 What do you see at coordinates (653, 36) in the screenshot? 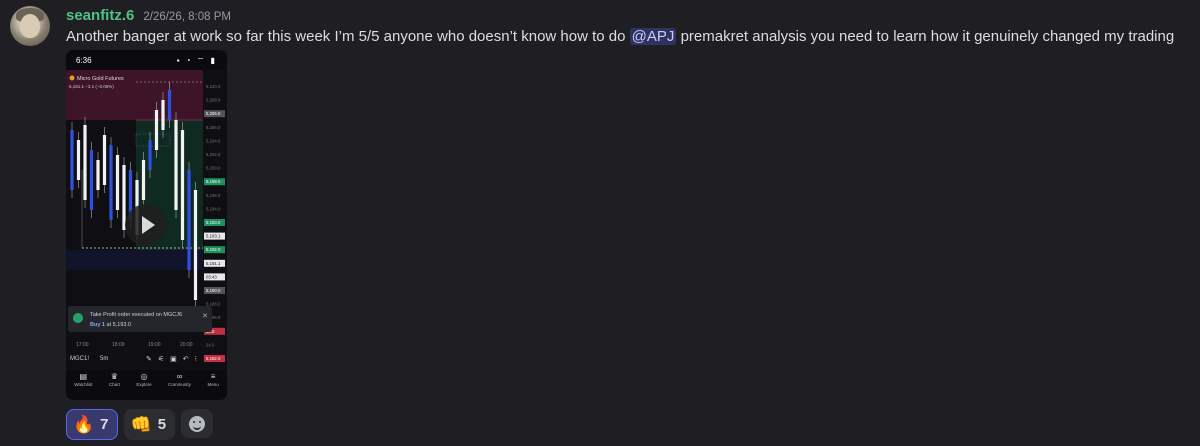
I see `user-mention: @APJ` at bounding box center [653, 36].